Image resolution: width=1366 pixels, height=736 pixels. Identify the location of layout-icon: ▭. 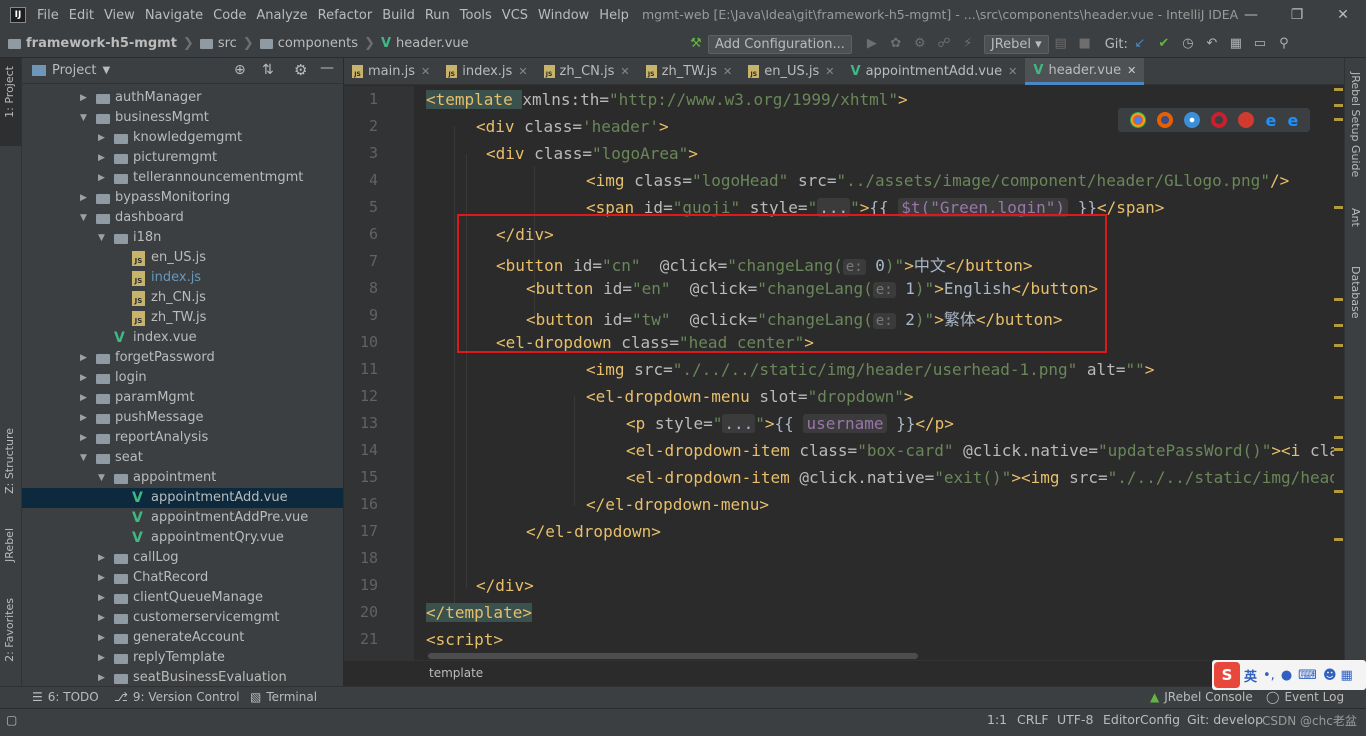
(1260, 44).